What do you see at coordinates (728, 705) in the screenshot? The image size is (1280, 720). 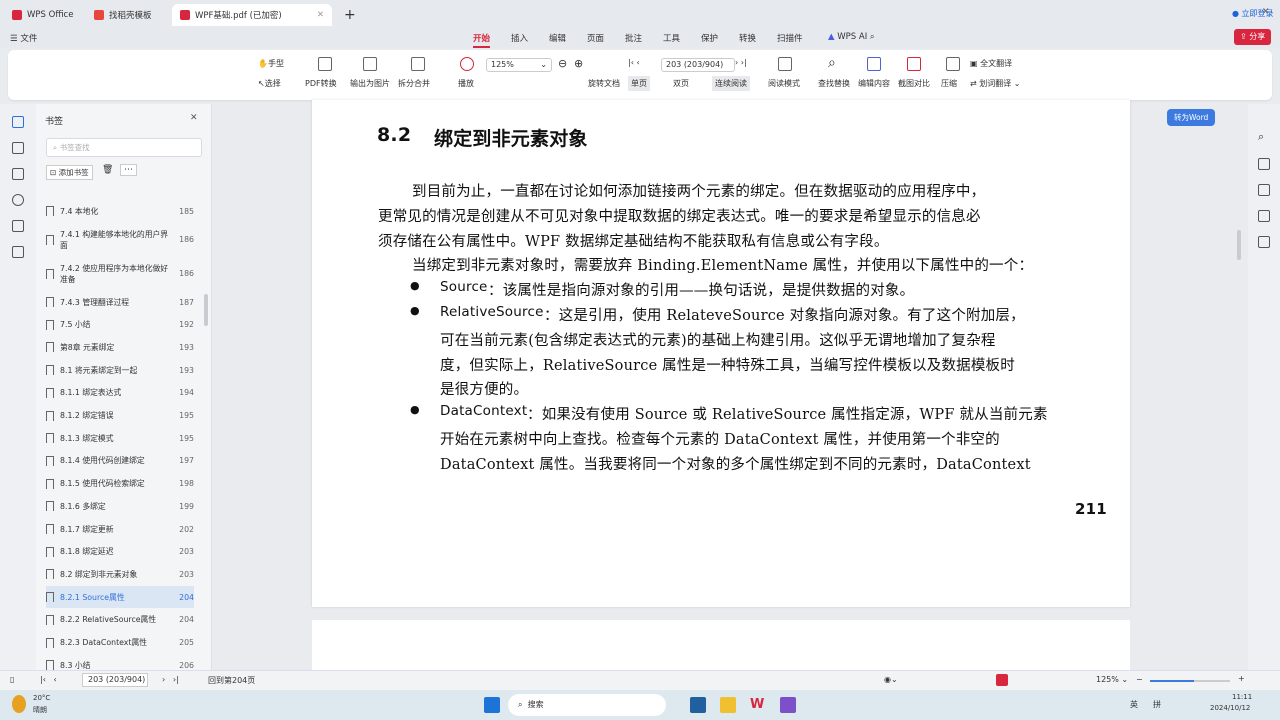 I see `file-explorer-icon` at bounding box center [728, 705].